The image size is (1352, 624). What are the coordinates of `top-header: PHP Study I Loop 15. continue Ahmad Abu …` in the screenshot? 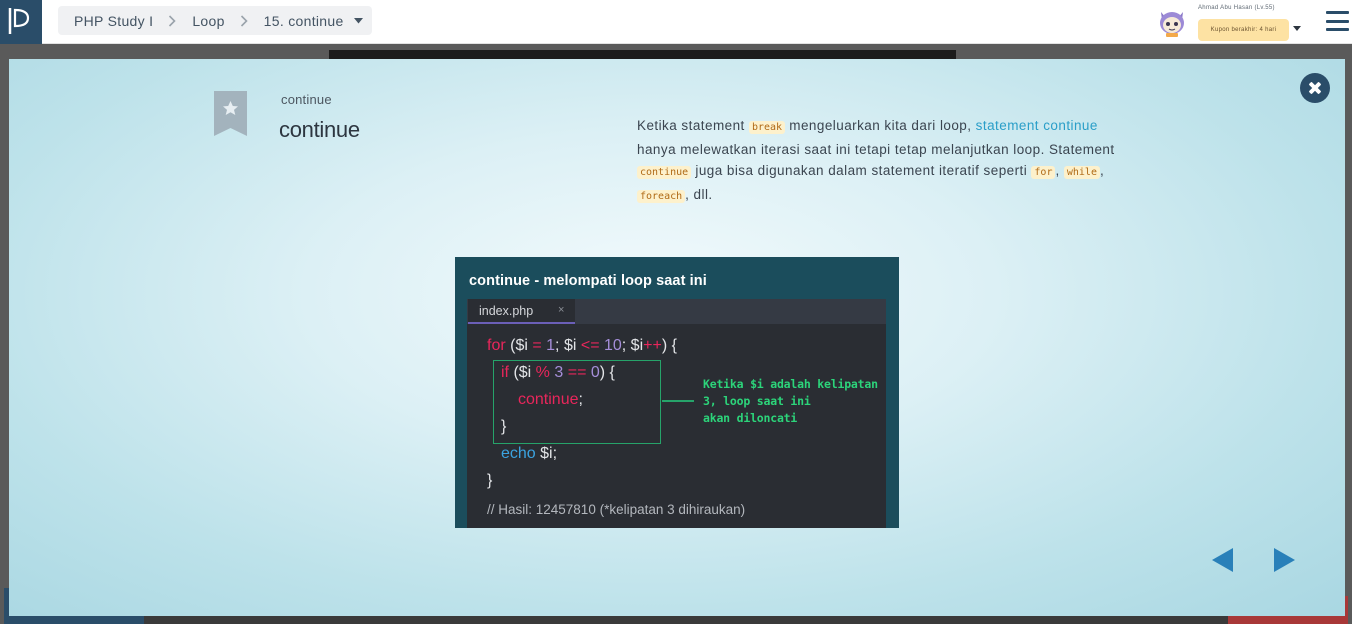 It's located at (676, 22).